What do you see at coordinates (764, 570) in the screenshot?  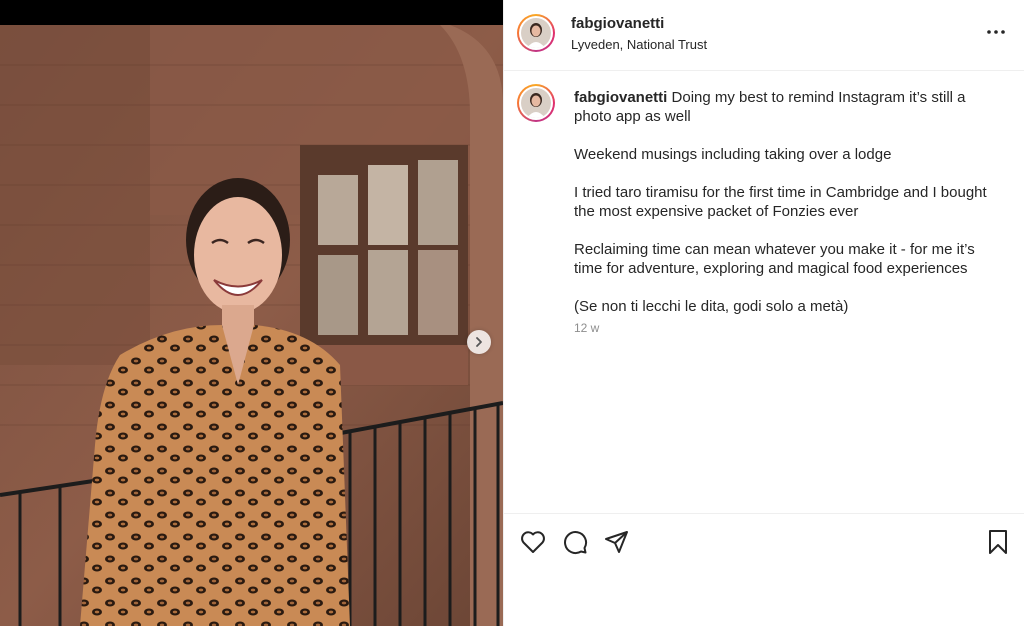 I see `action-bar` at bounding box center [764, 570].